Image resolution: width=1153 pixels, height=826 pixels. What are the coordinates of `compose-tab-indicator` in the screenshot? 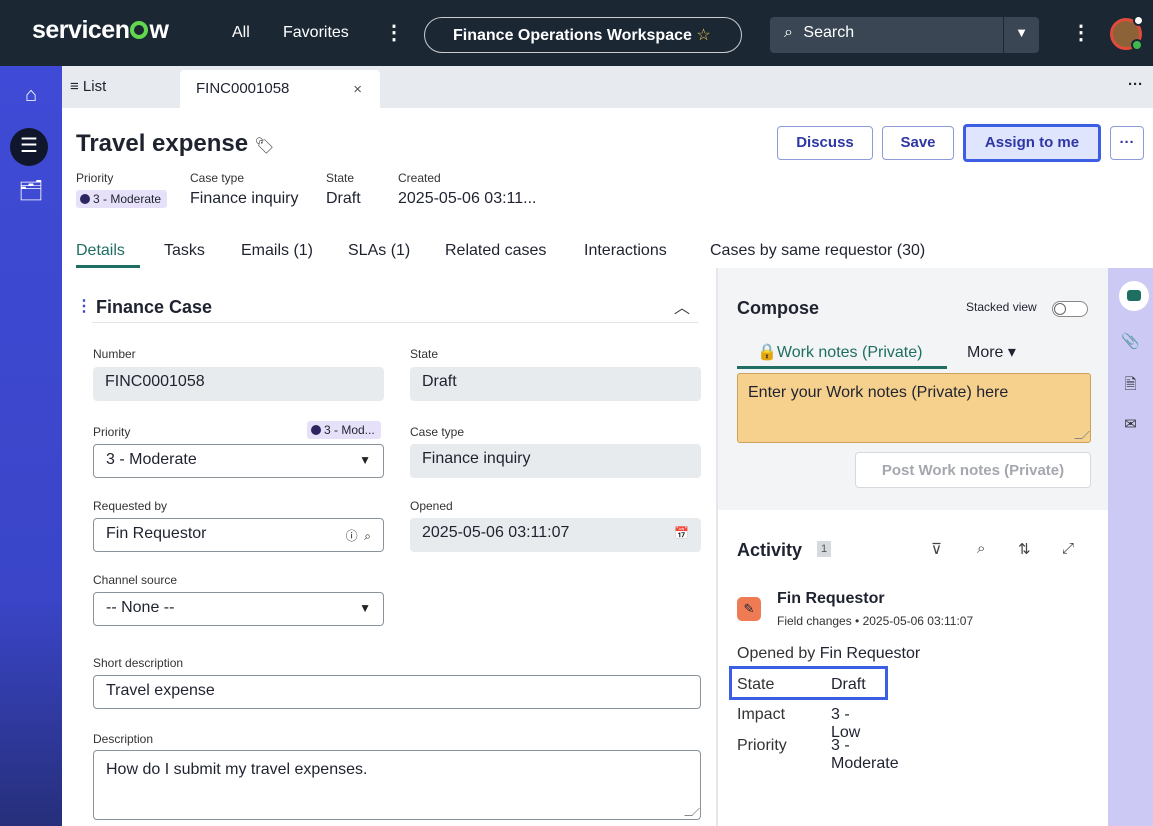 It's located at (842, 367).